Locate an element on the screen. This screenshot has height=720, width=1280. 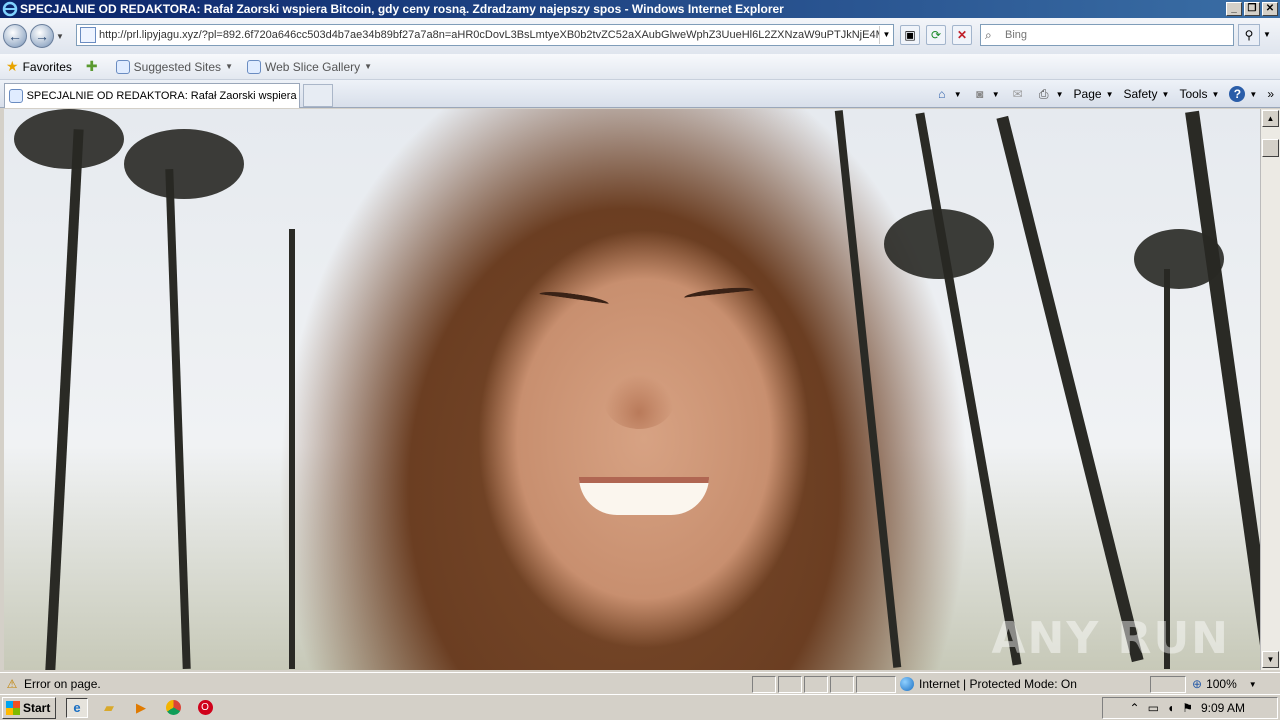
system-tray: ⌃ ▭ ◖ ⚑ 9:09 AM is located at coordinates (1190, 708).